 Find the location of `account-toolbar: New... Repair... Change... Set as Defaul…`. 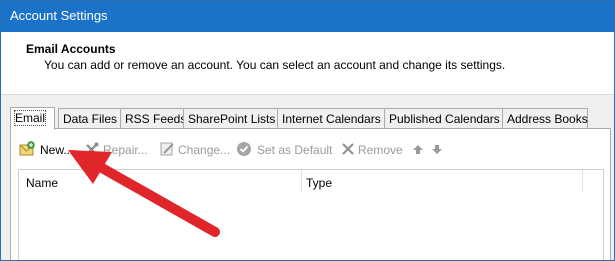

account-toolbar: New... Repair... Change... Set as Defaul… is located at coordinates (310, 150).